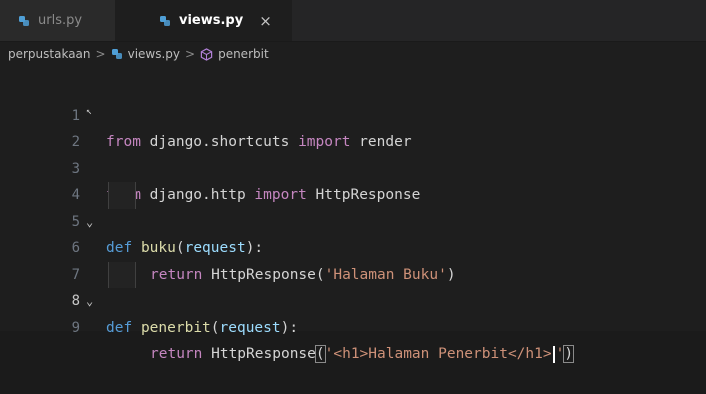 This screenshot has width=706, height=394. I want to click on function-name: penerbit, so click(175, 327).